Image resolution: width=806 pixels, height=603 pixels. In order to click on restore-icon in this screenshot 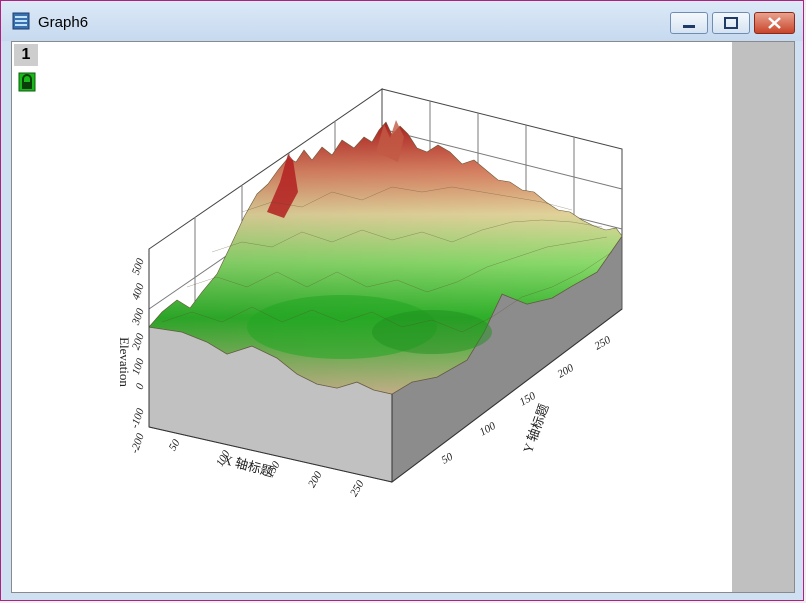, I will do `click(731, 23)`.